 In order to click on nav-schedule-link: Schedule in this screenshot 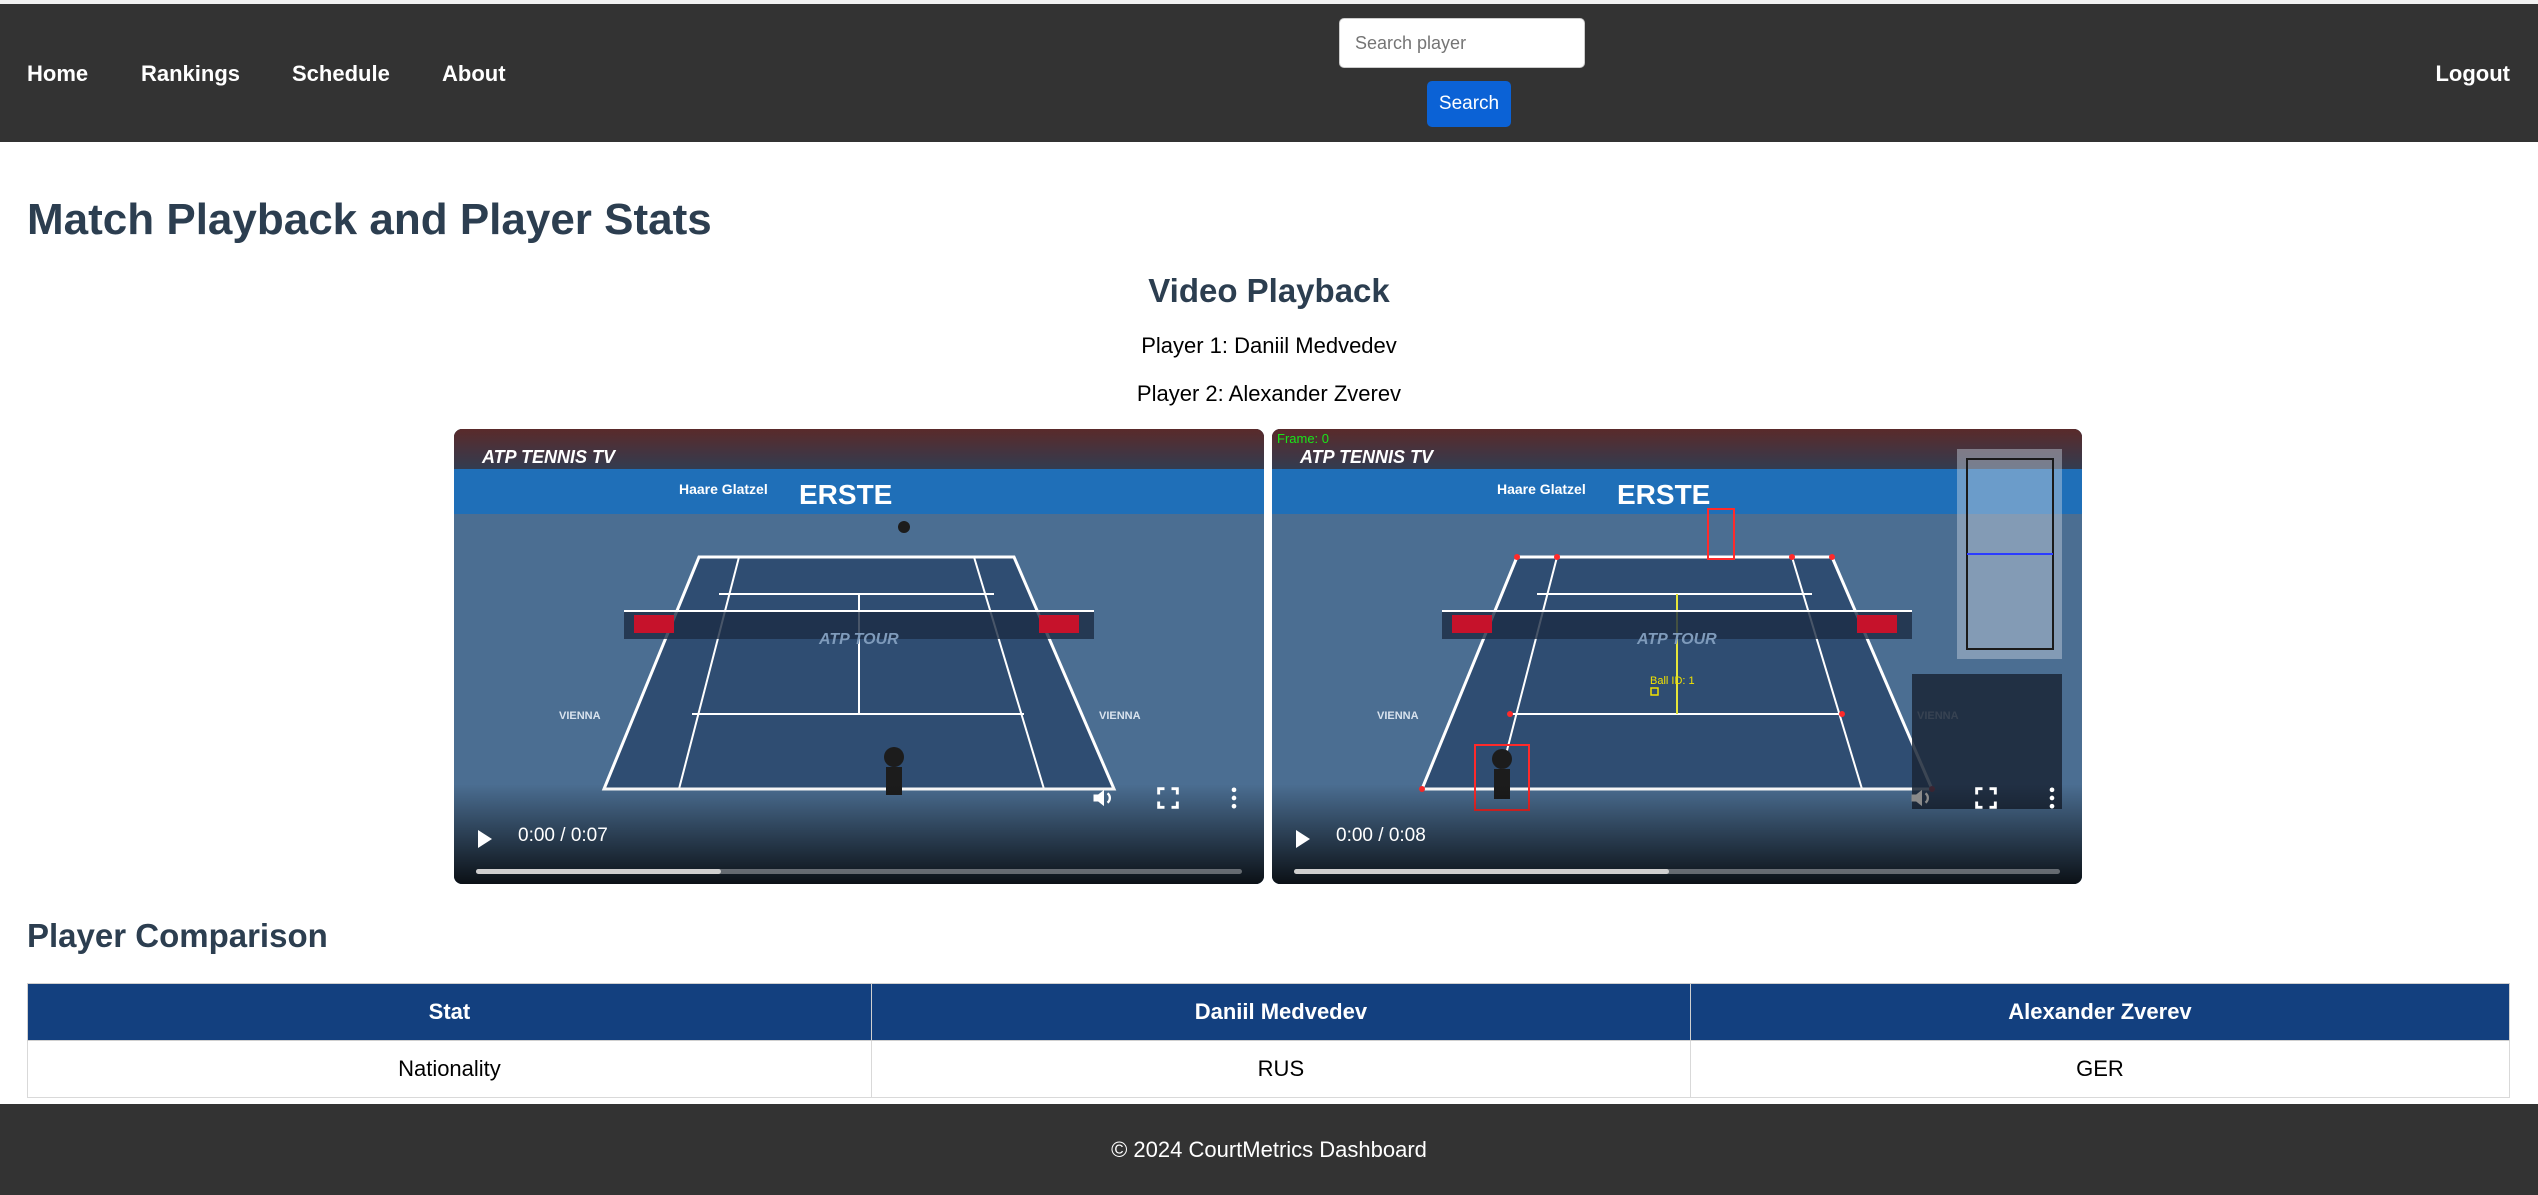, I will do `click(341, 74)`.